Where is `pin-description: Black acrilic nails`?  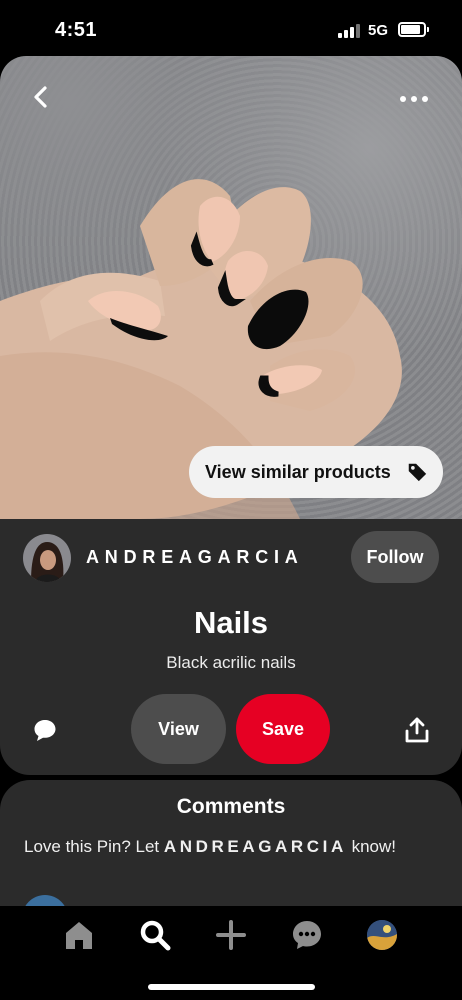 pin-description: Black acrilic nails is located at coordinates (231, 662).